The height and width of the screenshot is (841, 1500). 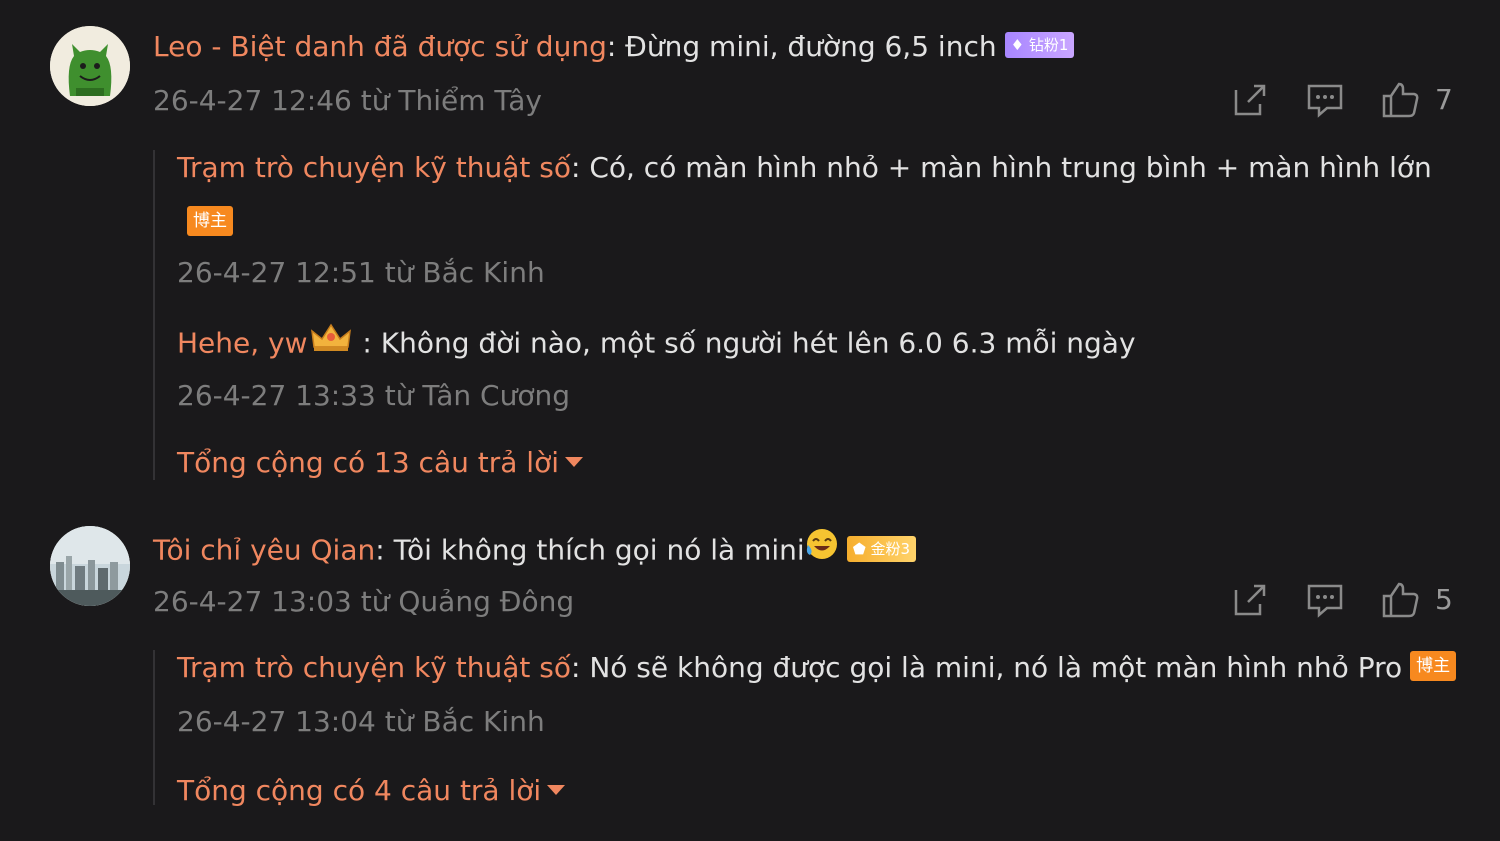 I want to click on reply-meta: 26-4-27 12:51 từ Bắc Kinh, so click(x=361, y=272).